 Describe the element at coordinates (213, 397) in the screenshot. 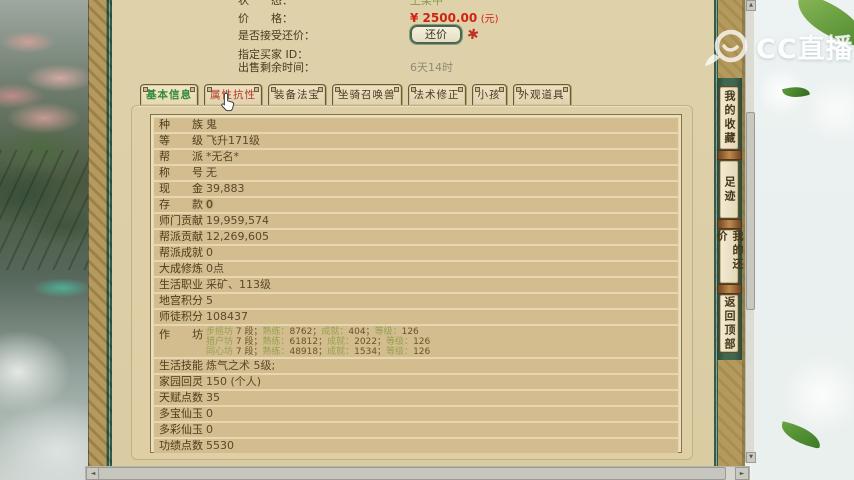

I see `row-value: 35` at that location.